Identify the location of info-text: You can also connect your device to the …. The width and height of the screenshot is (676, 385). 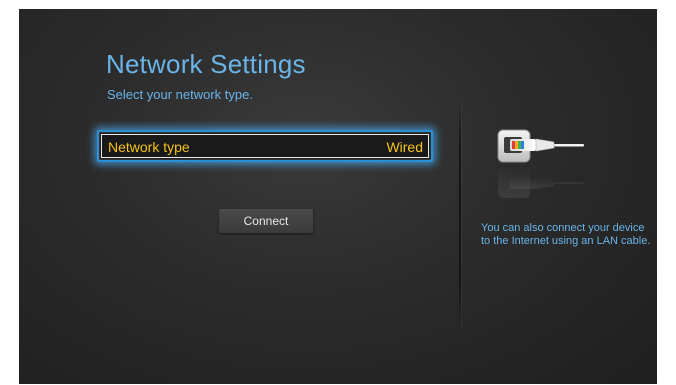
(566, 234).